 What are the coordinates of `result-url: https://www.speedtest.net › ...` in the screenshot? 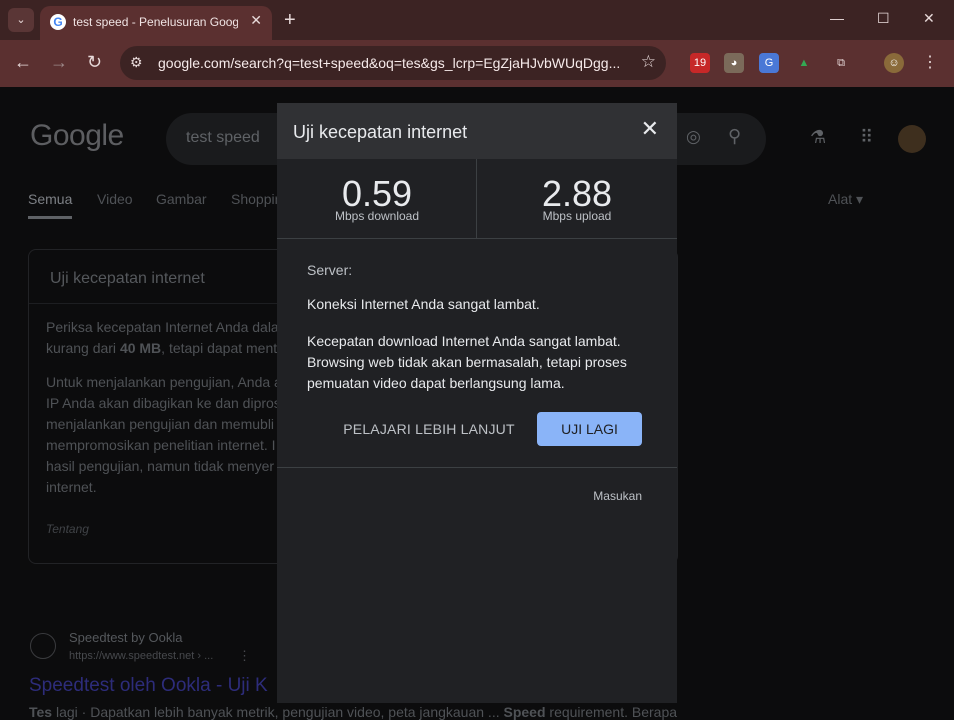 It's located at (141, 656).